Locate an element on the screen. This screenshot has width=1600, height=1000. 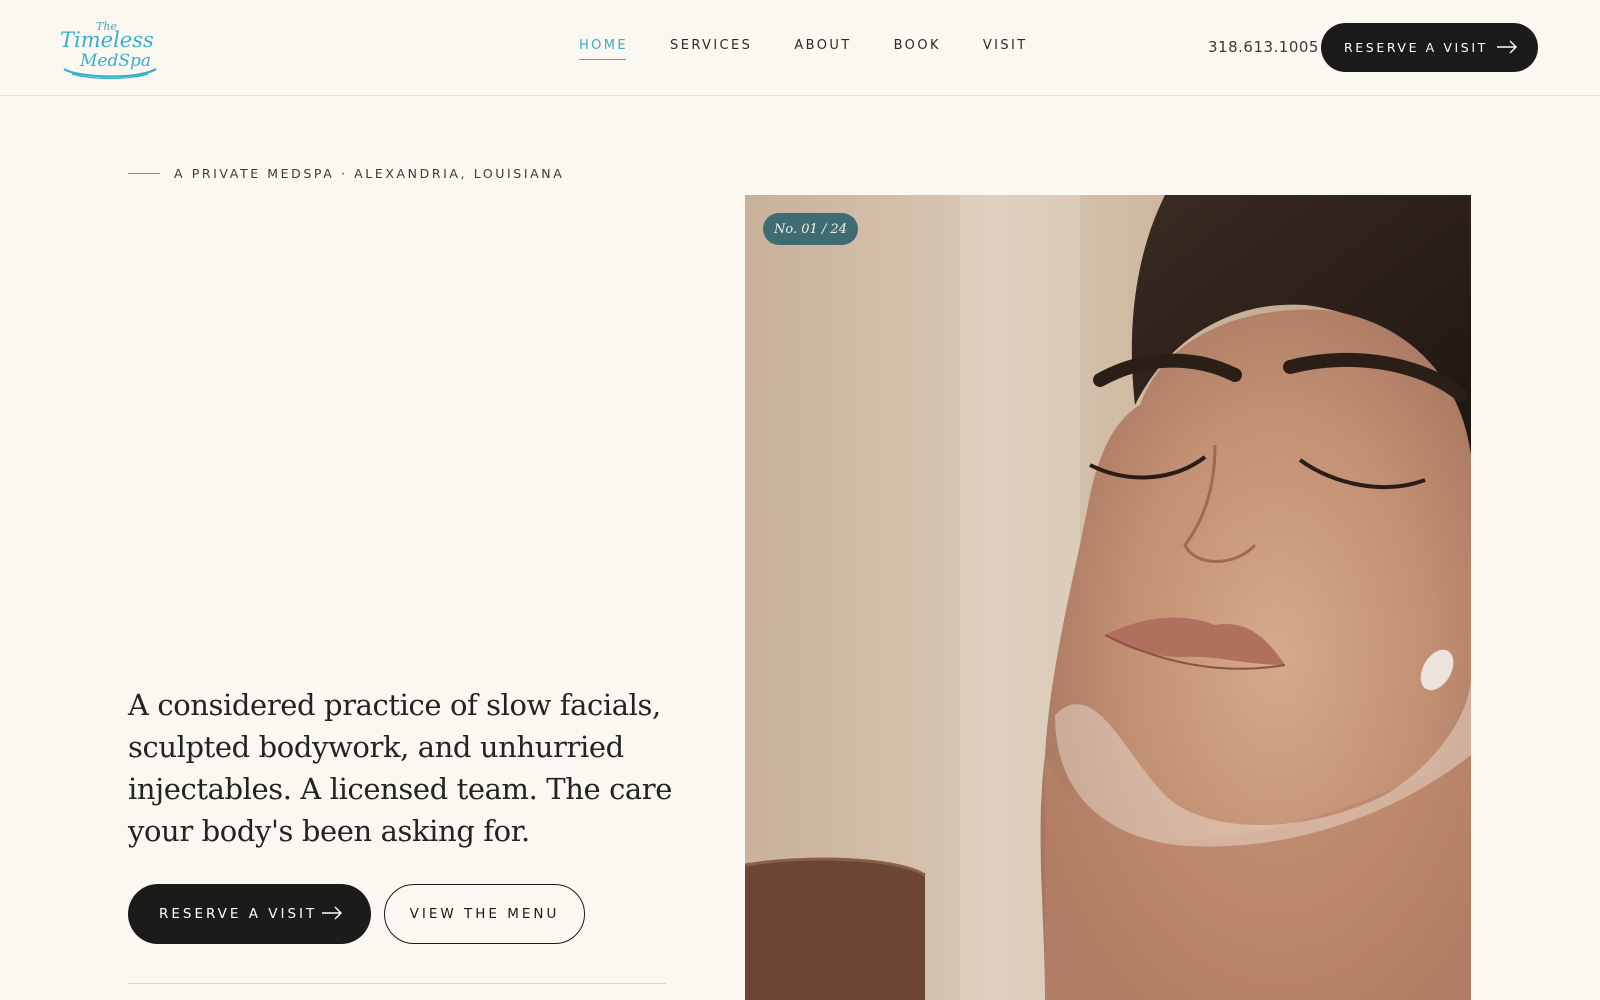
svg-text: Timeless is located at coordinates (107, 40).